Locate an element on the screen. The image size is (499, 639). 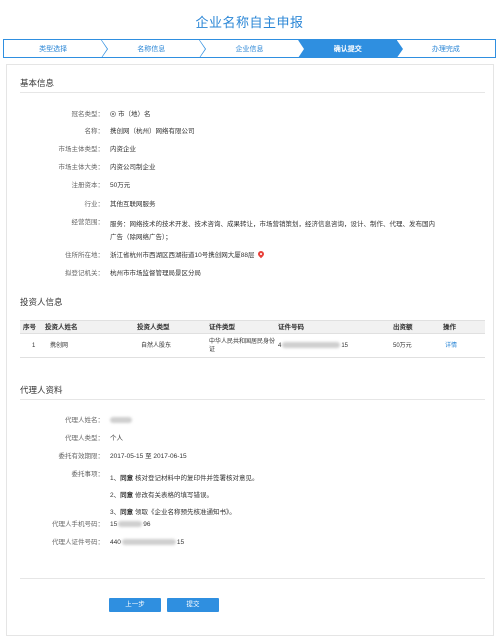
field-value: 2017-05-15 至 2017-06-15 is located at coordinates (275, 457).